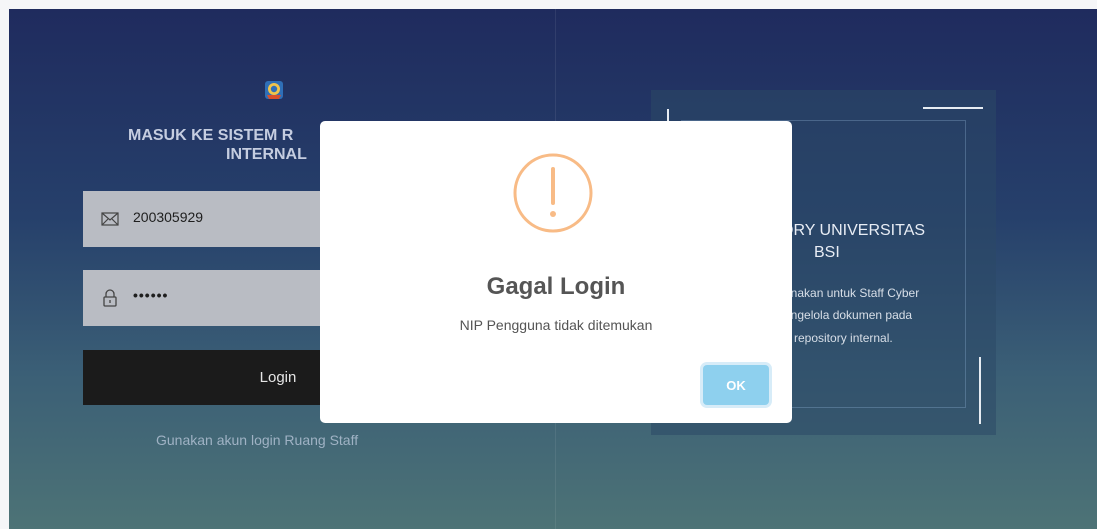 The width and height of the screenshot is (1097, 529). I want to click on card-desc-line2: engelola dokumen pada, so click(848, 315).